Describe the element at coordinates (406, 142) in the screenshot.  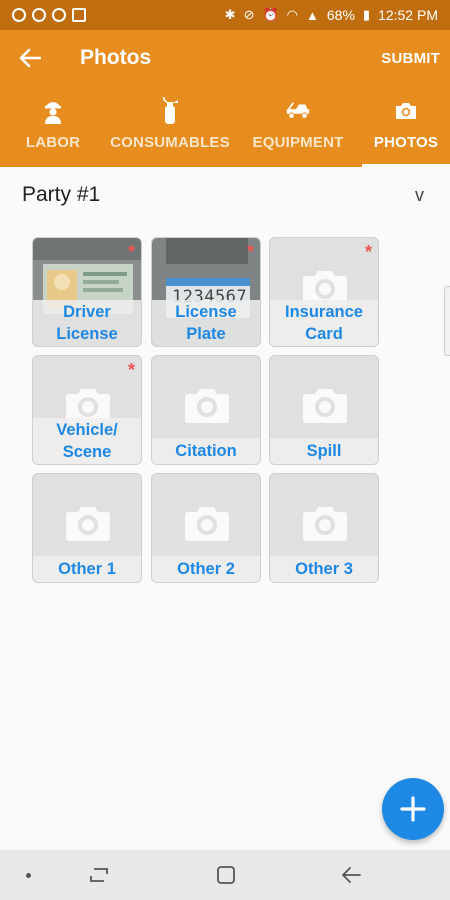
I see `tab-label: PHOTOS` at that location.